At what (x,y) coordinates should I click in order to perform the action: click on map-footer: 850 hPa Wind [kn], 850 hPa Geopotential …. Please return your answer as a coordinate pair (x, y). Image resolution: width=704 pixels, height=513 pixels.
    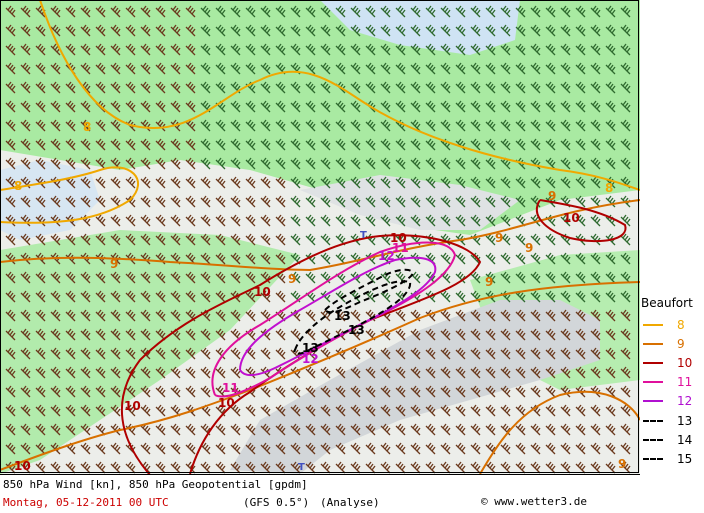
    Looking at the image, I should click on (320, 493).